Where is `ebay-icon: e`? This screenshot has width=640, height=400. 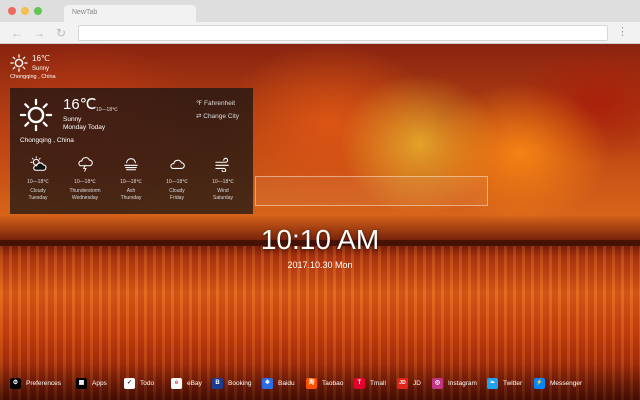 ebay-icon: e is located at coordinates (176, 383).